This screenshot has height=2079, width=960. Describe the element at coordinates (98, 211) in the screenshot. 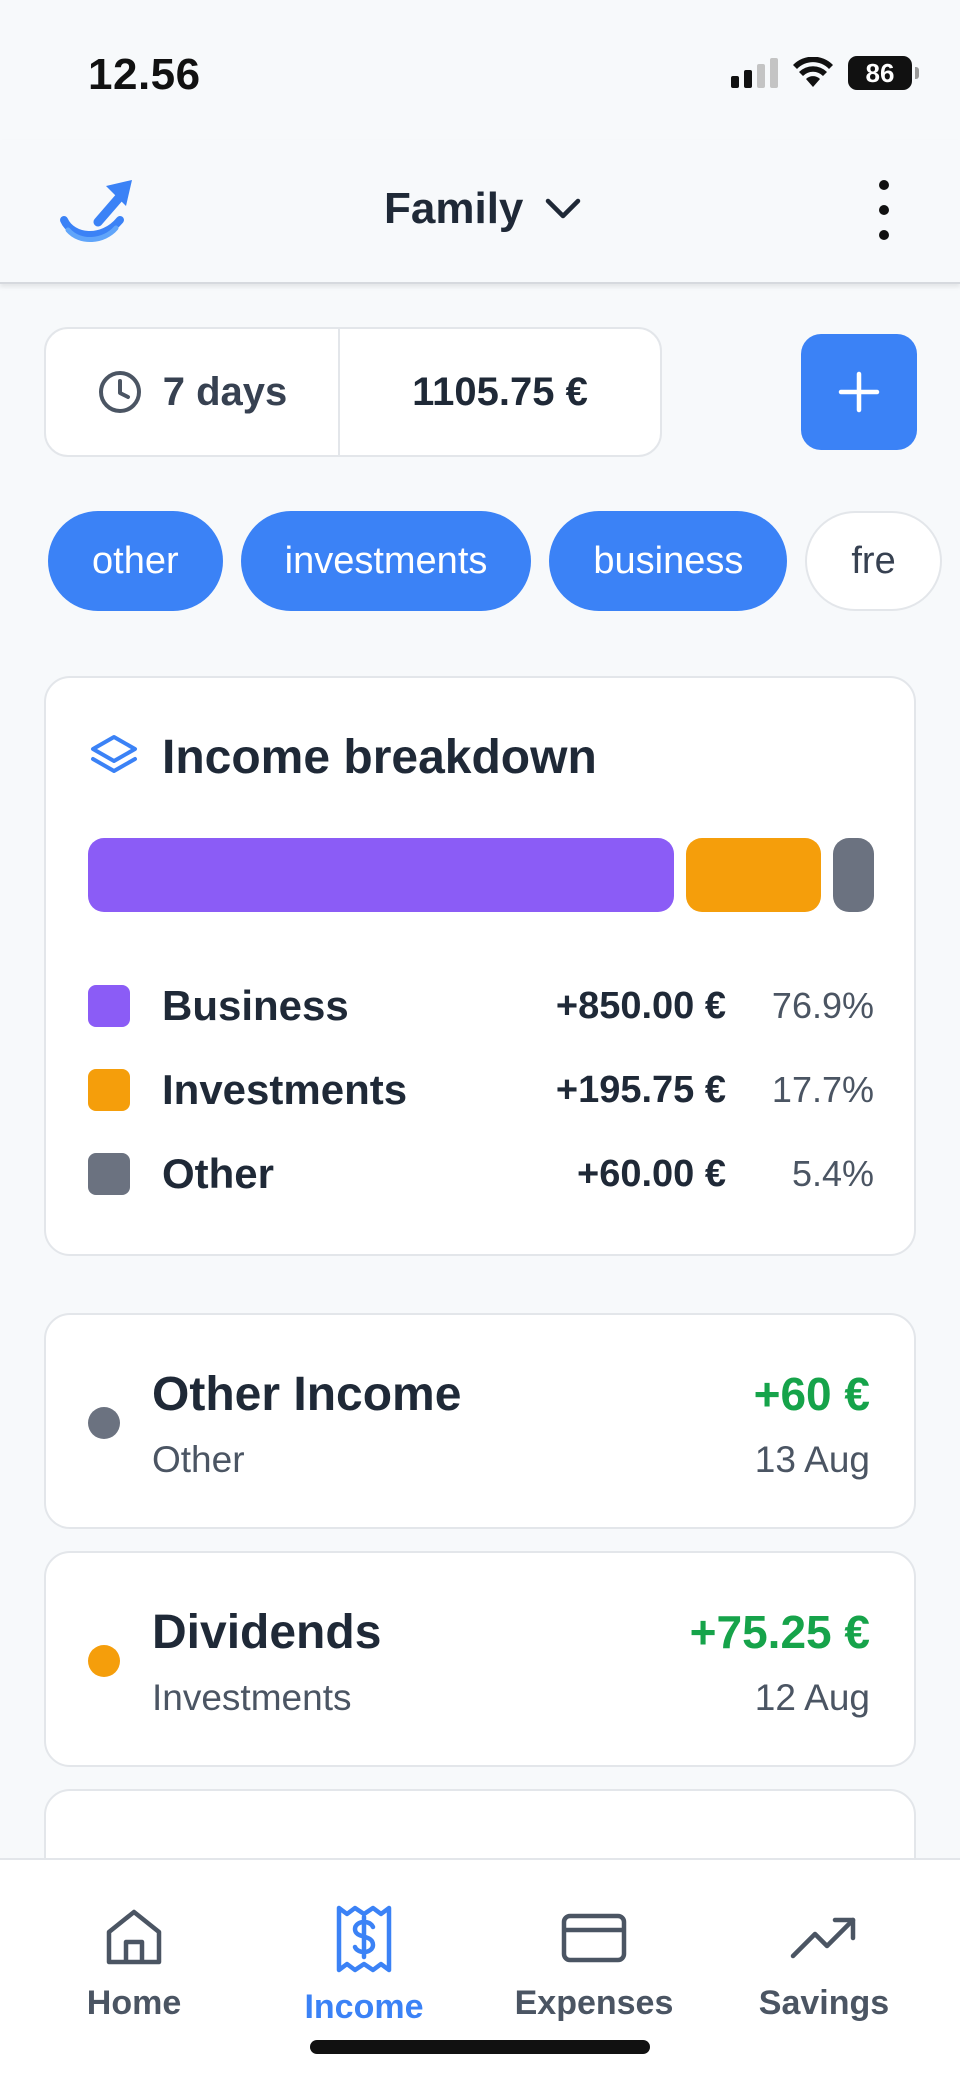

I see `app-logo-icon` at that location.